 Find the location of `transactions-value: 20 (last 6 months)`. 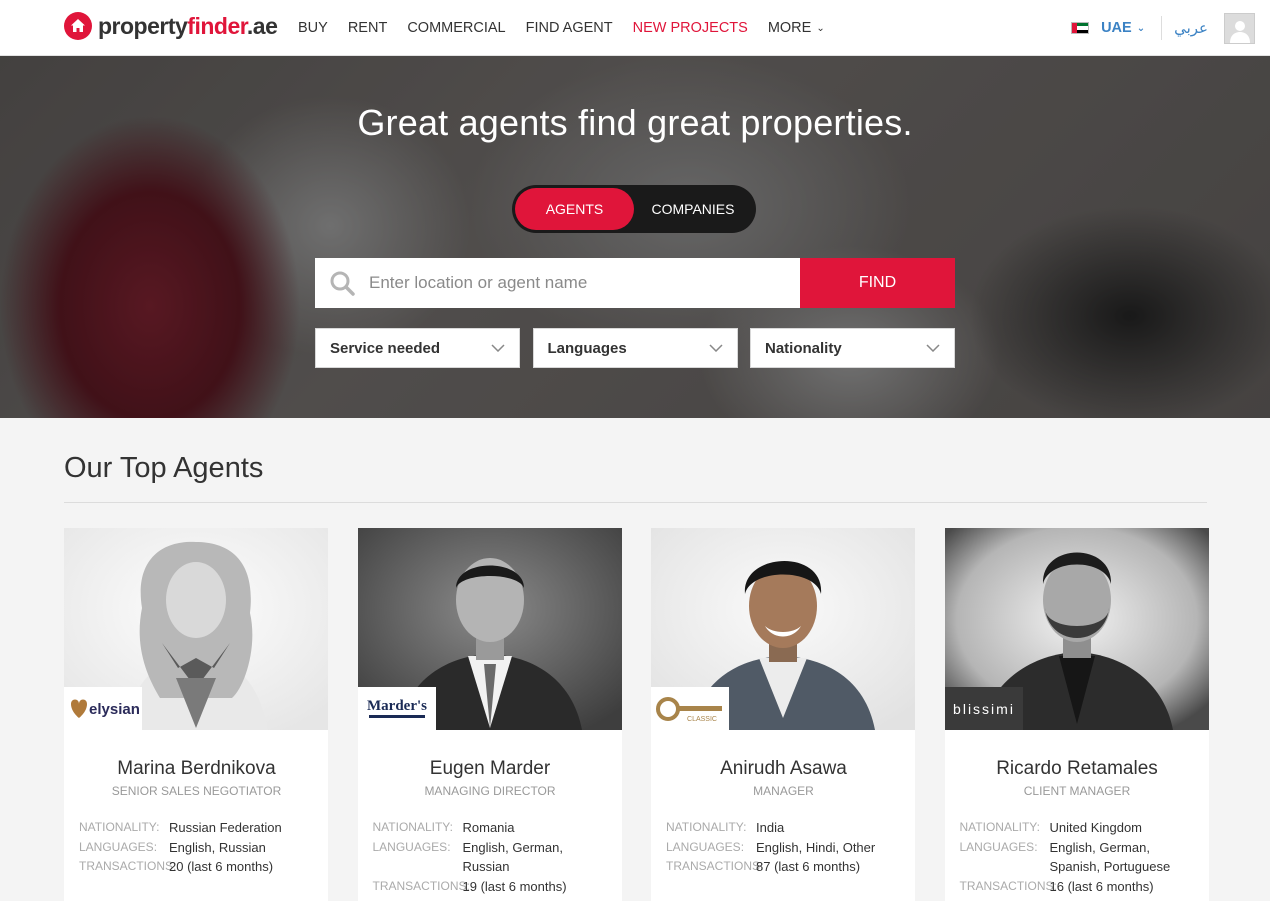

transactions-value: 20 (last 6 months) is located at coordinates (221, 866).